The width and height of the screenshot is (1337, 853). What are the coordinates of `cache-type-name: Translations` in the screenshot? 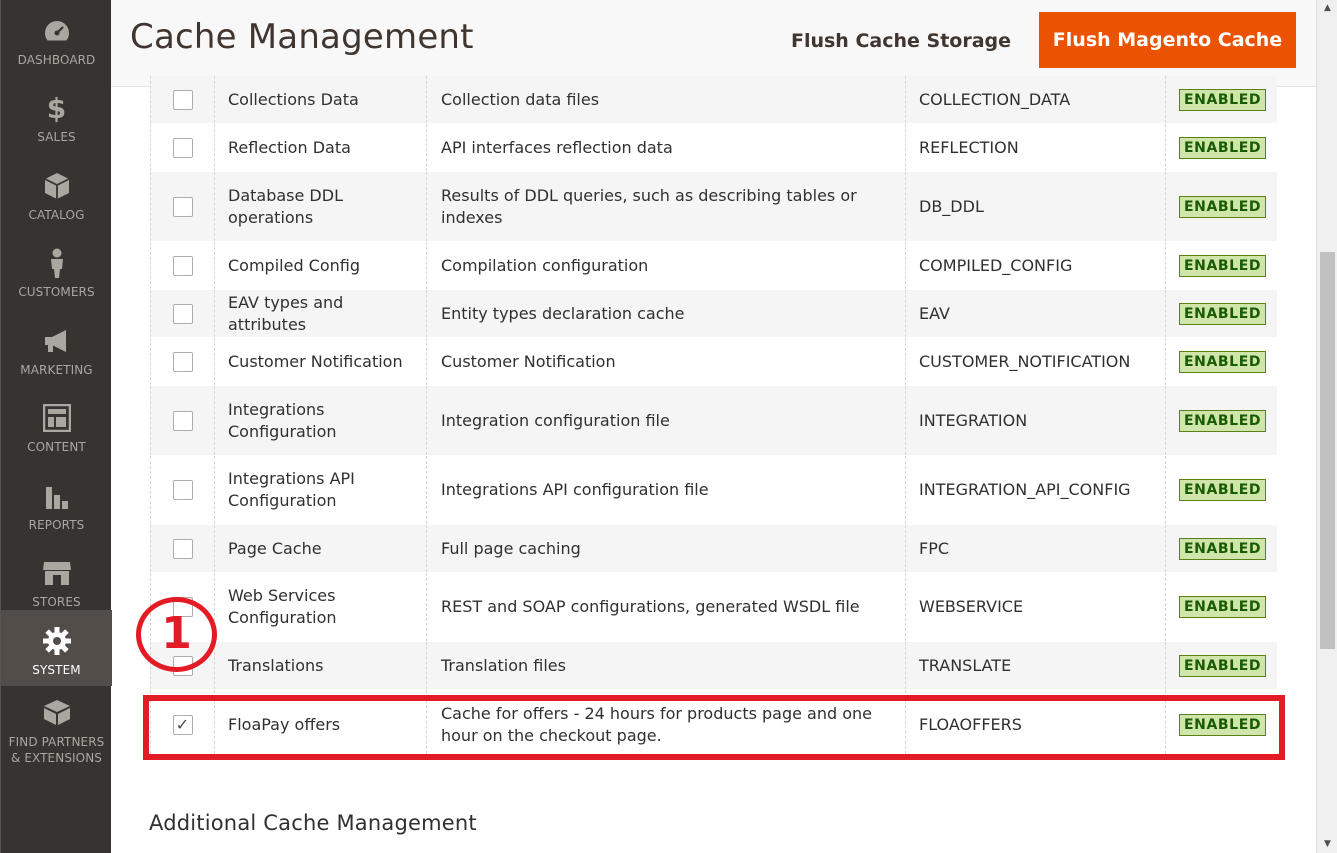 It's located at (321, 665).